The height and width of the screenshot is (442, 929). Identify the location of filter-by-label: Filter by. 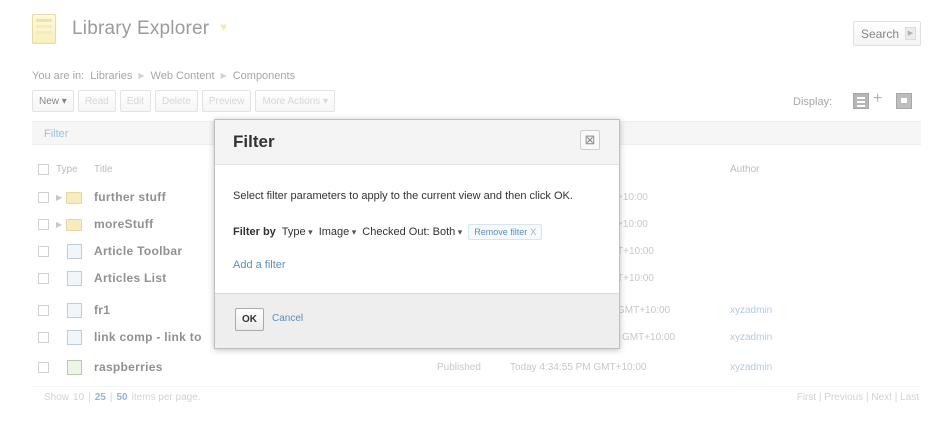
(254, 232).